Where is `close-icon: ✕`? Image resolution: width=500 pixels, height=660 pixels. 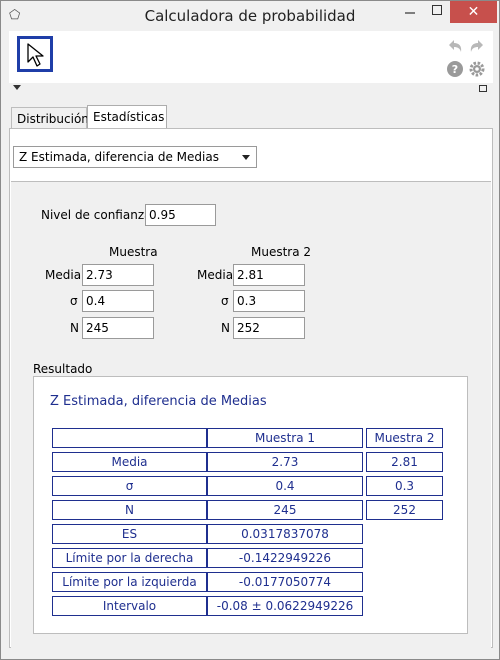
close-icon: ✕ is located at coordinates (473, 12).